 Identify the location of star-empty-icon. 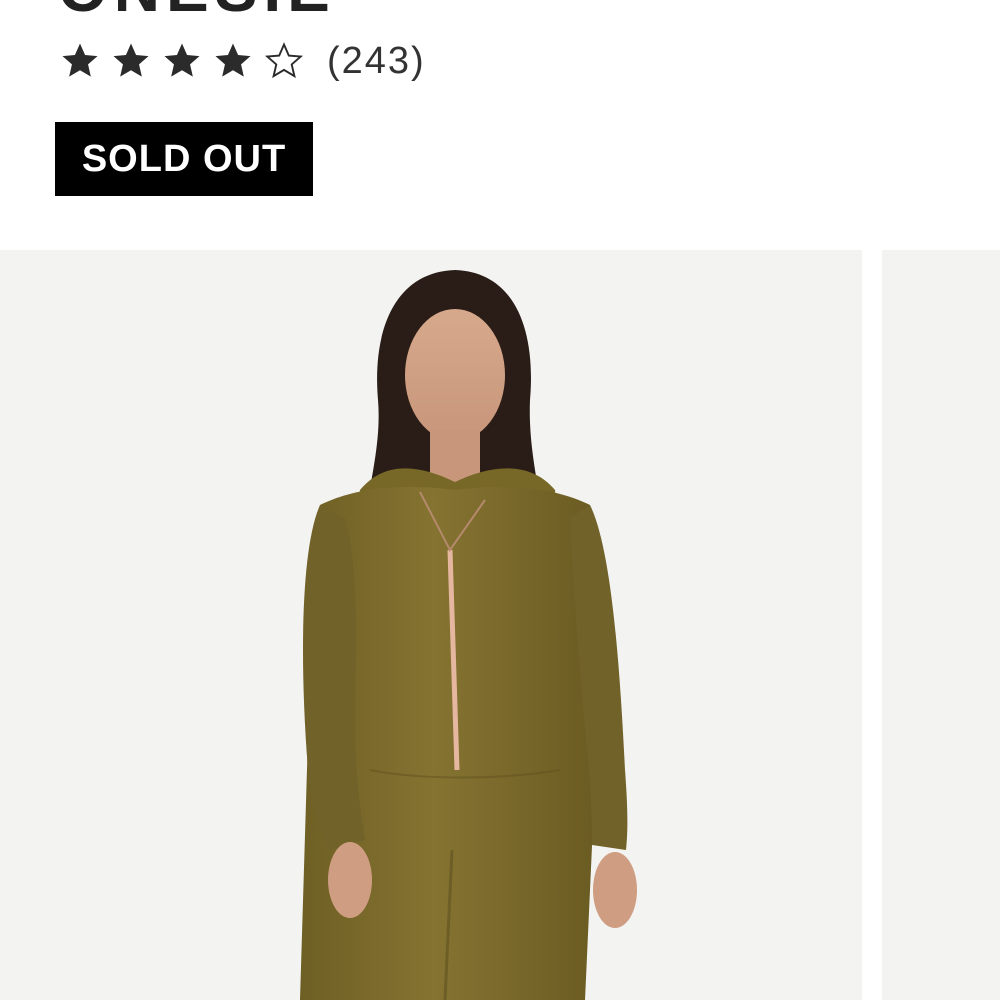
(284, 60).